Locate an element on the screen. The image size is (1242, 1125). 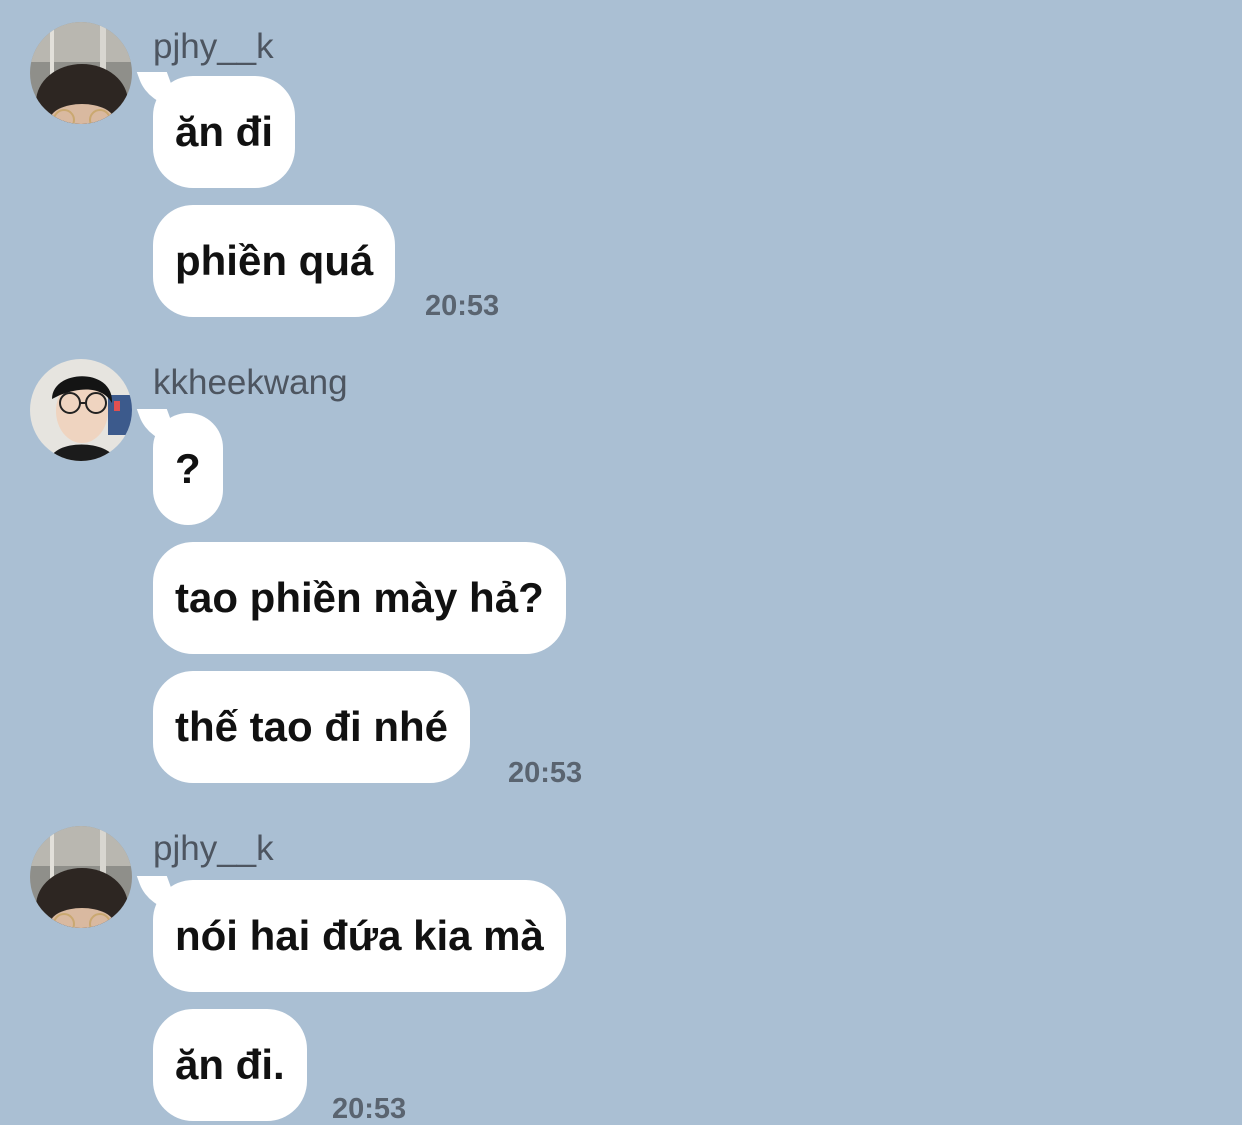
sender-name: kkheekwang is located at coordinates (250, 383).